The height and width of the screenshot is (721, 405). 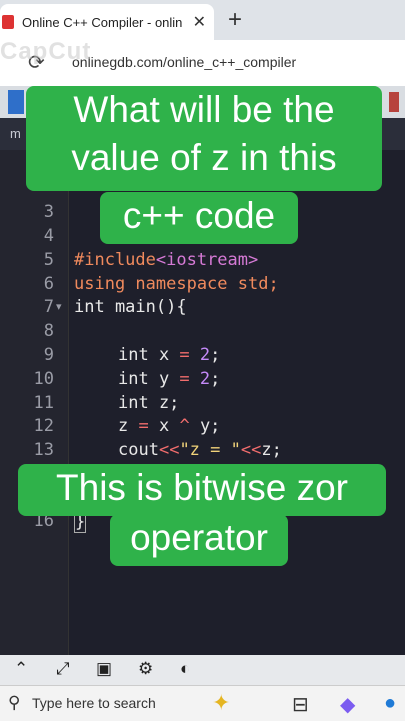 What do you see at coordinates (94, 703) in the screenshot?
I see `taskbar-search-input: Type here to search` at bounding box center [94, 703].